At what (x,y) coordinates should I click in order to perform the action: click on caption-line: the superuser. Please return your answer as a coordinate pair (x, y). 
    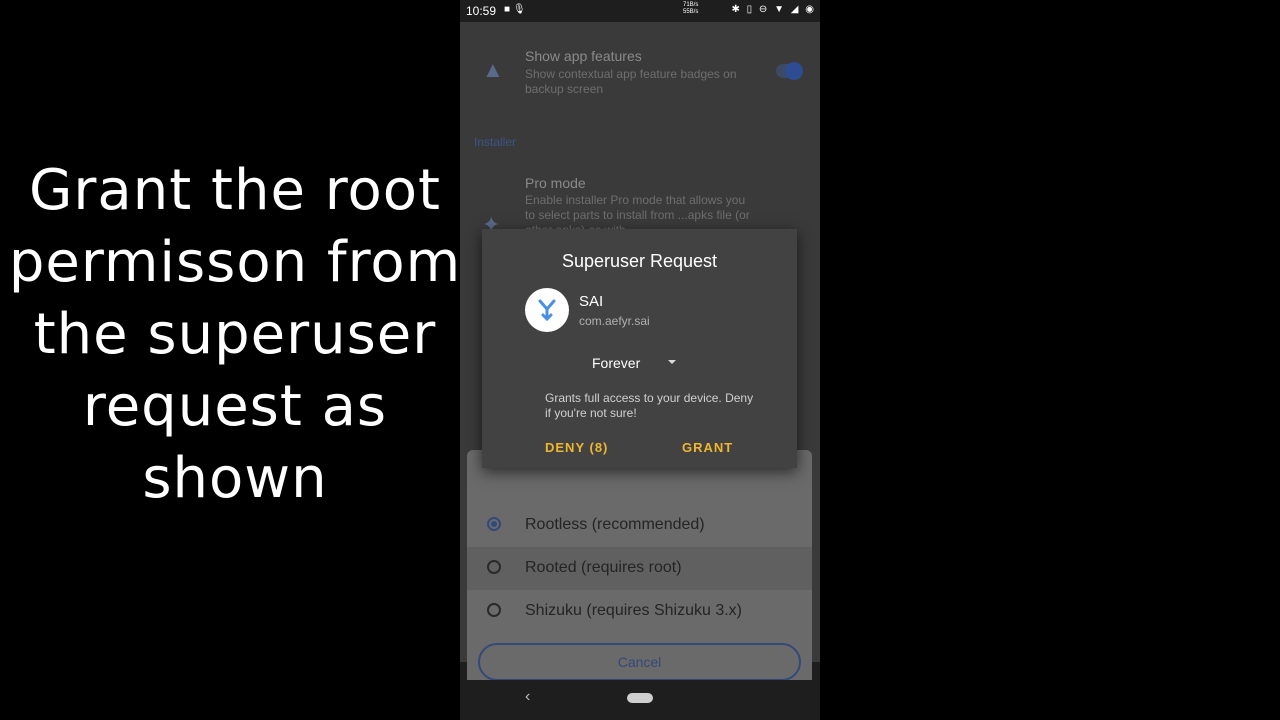
    Looking at the image, I should click on (235, 334).